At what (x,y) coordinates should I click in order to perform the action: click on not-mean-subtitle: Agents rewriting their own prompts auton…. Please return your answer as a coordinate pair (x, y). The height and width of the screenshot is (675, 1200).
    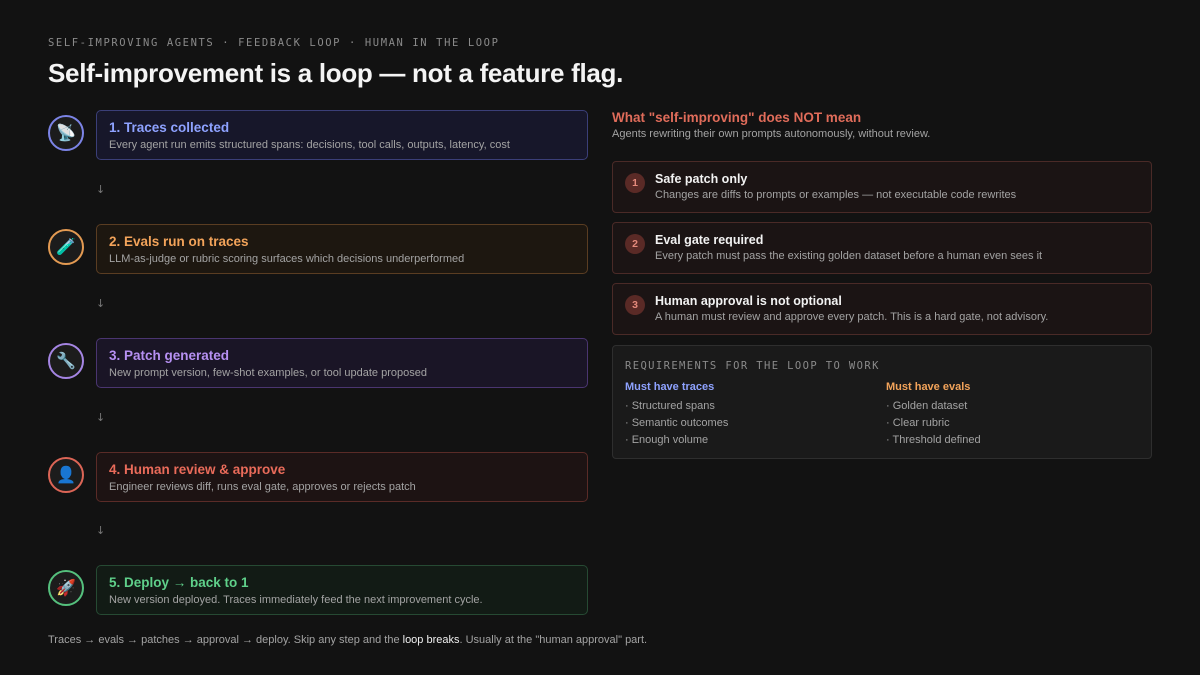
    Looking at the image, I should click on (771, 134).